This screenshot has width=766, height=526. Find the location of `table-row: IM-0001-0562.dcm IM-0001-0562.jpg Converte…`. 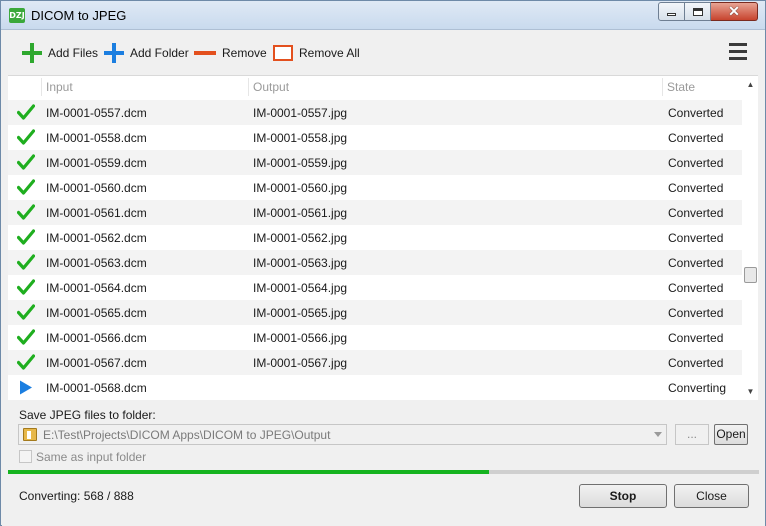

table-row: IM-0001-0562.dcm IM-0001-0562.jpg Converte… is located at coordinates (375, 237).